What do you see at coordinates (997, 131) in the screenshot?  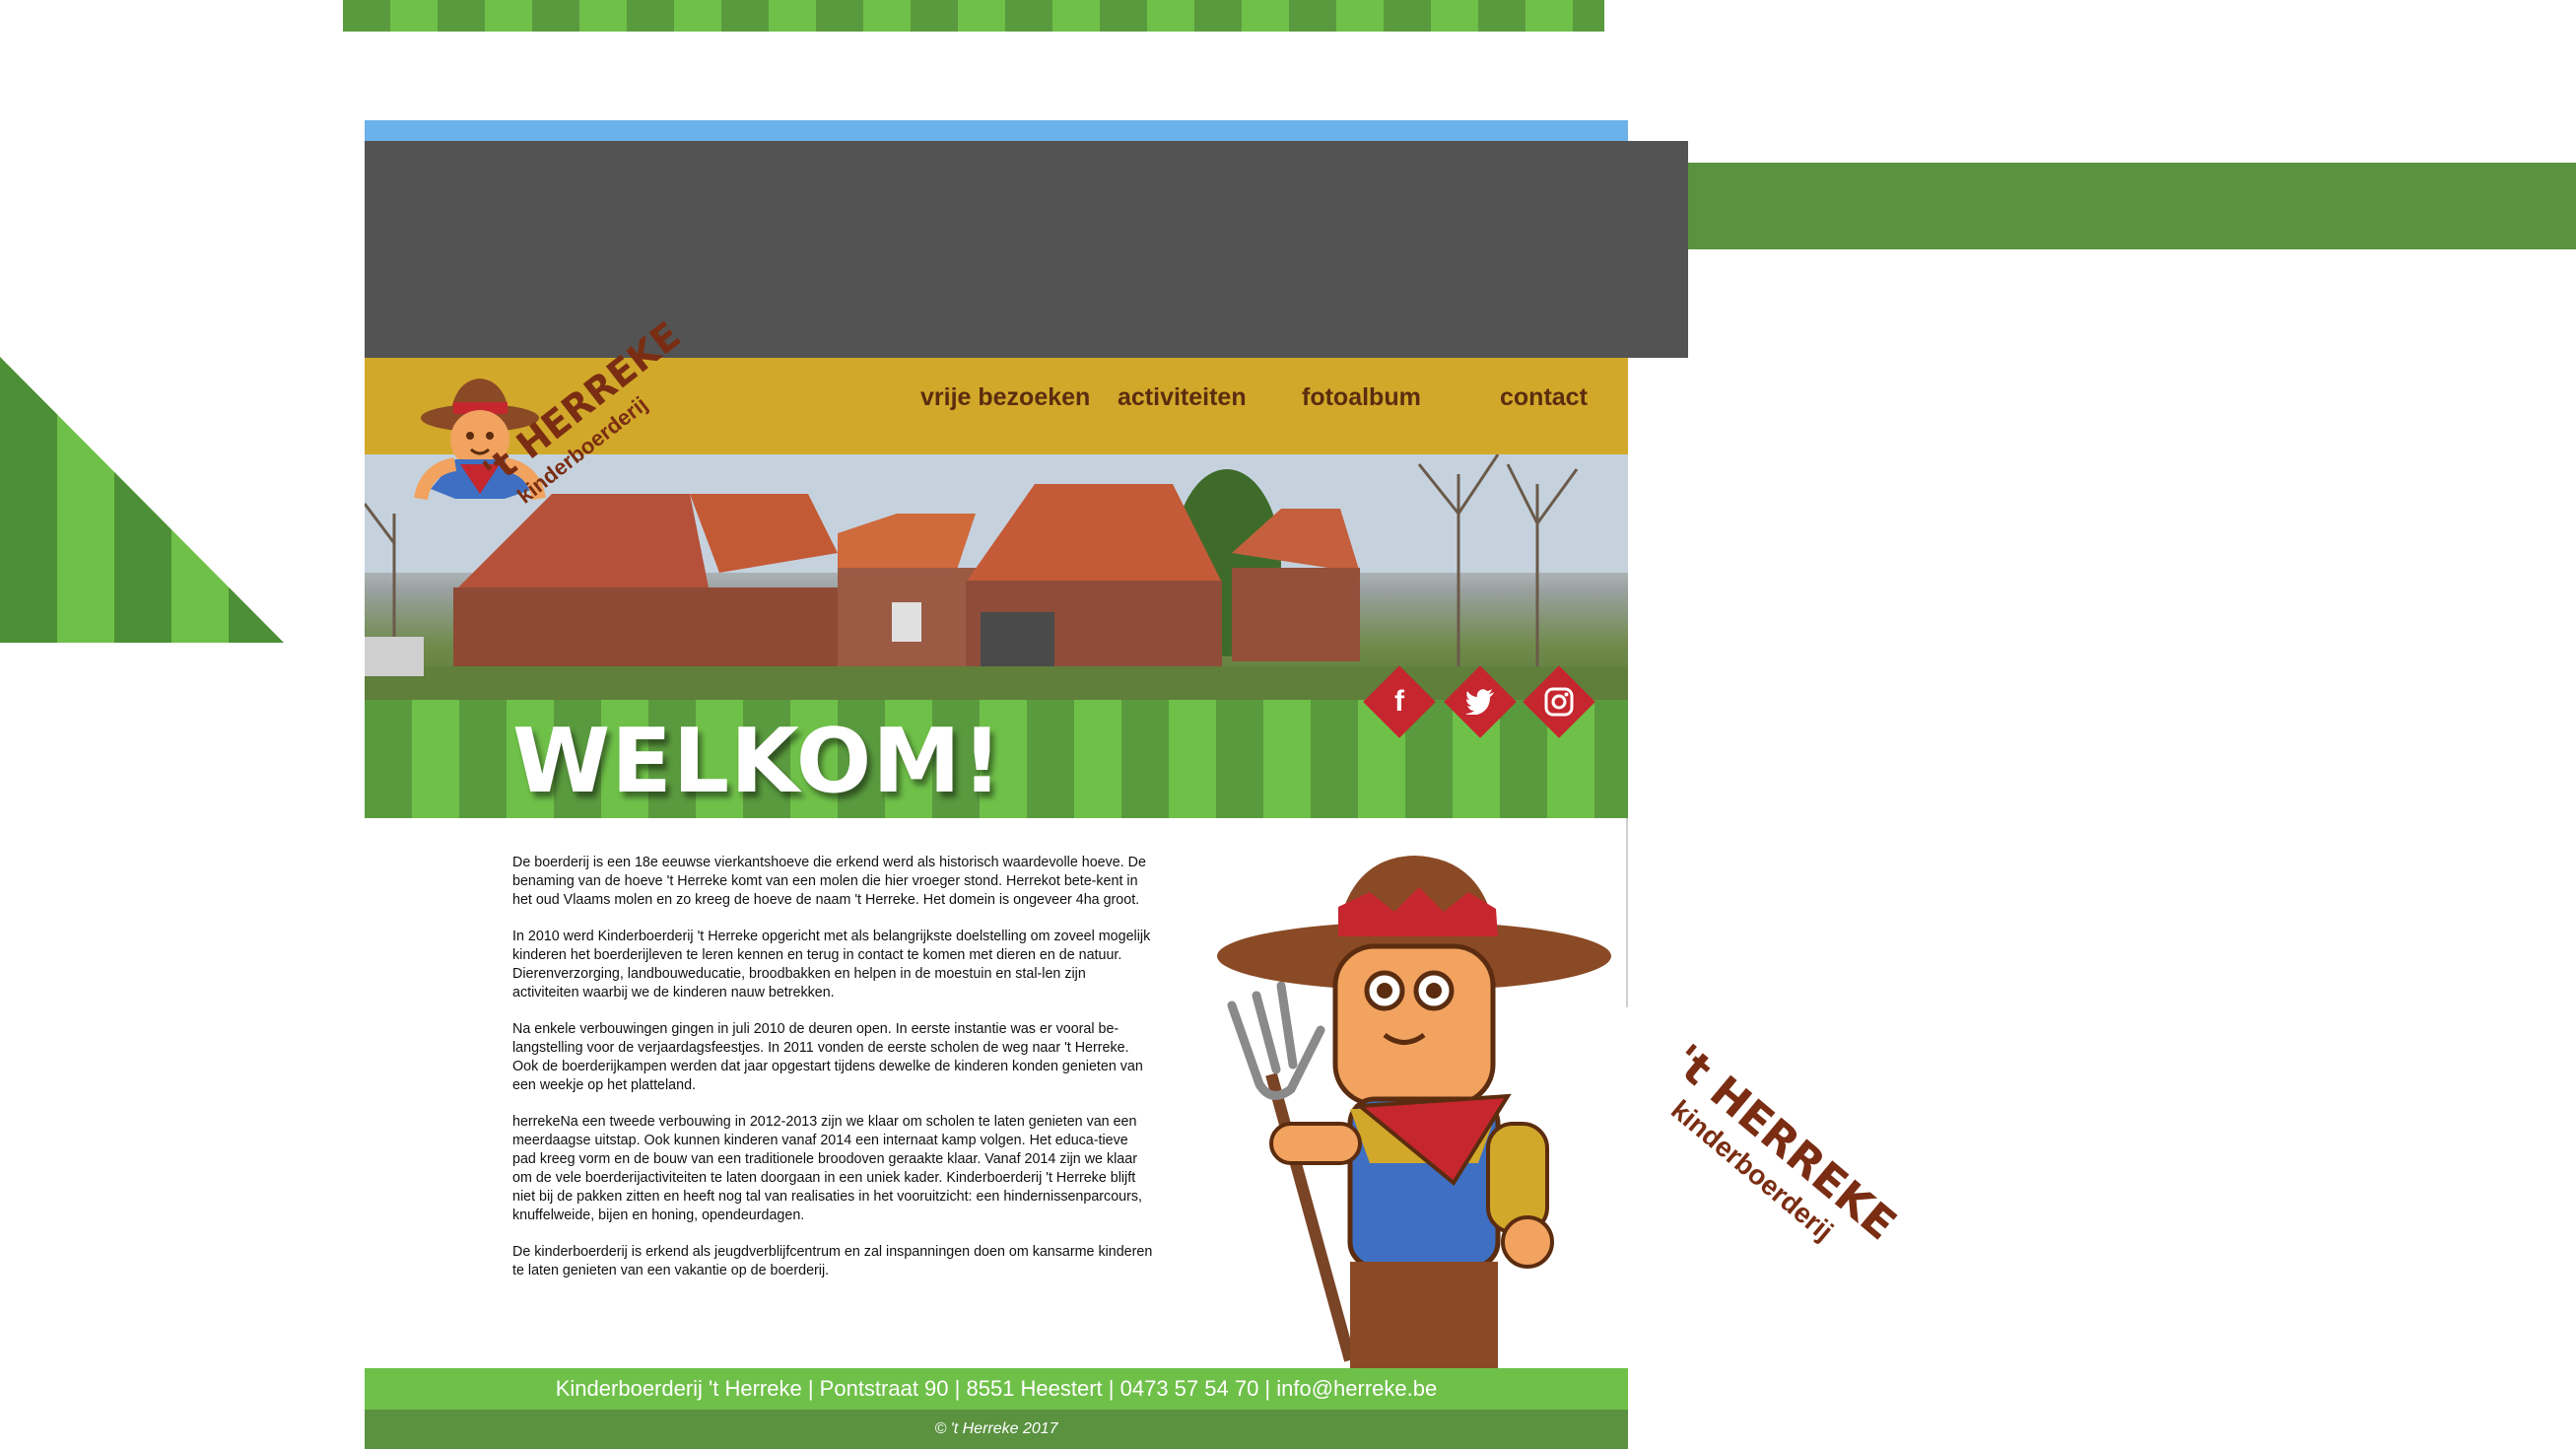 I see `top-blue-strip` at bounding box center [997, 131].